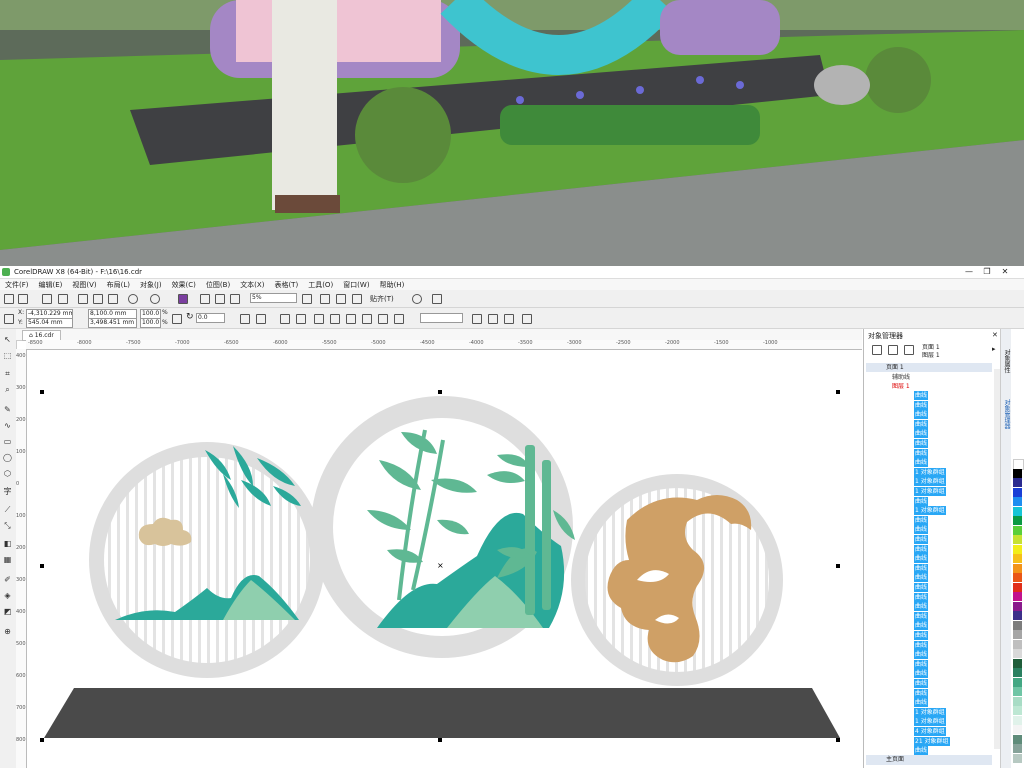 This screenshot has height=770, width=1024. Describe the element at coordinates (320, 285) in the screenshot. I see `menu-tools: 工具(O)` at that location.